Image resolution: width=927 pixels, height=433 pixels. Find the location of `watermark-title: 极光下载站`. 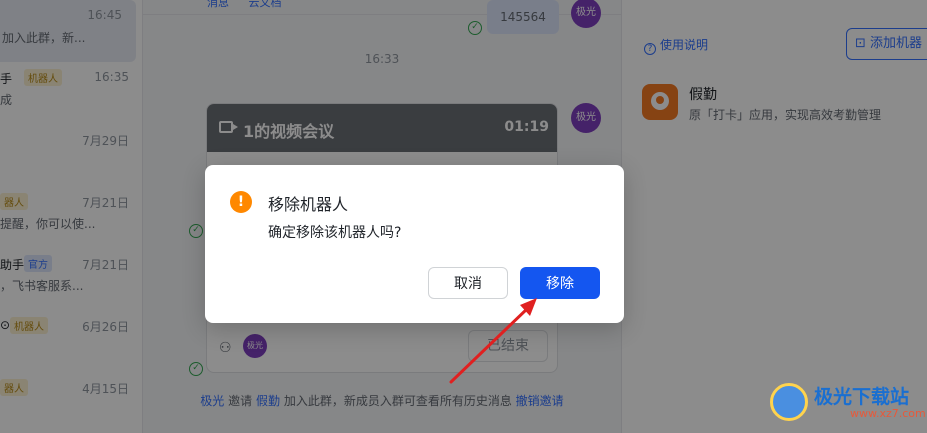

watermark-title: 极光下载站 is located at coordinates (862, 397).